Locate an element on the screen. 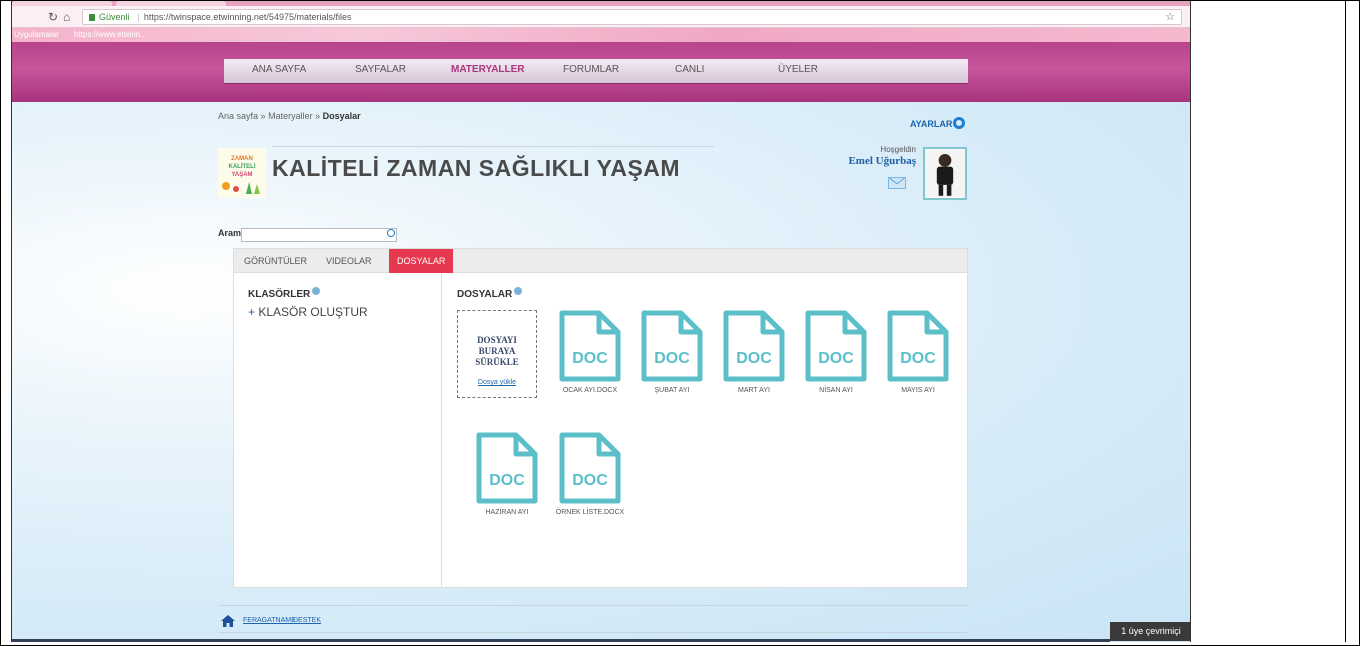  nav-home: ANA SAYFA is located at coordinates (279, 71).